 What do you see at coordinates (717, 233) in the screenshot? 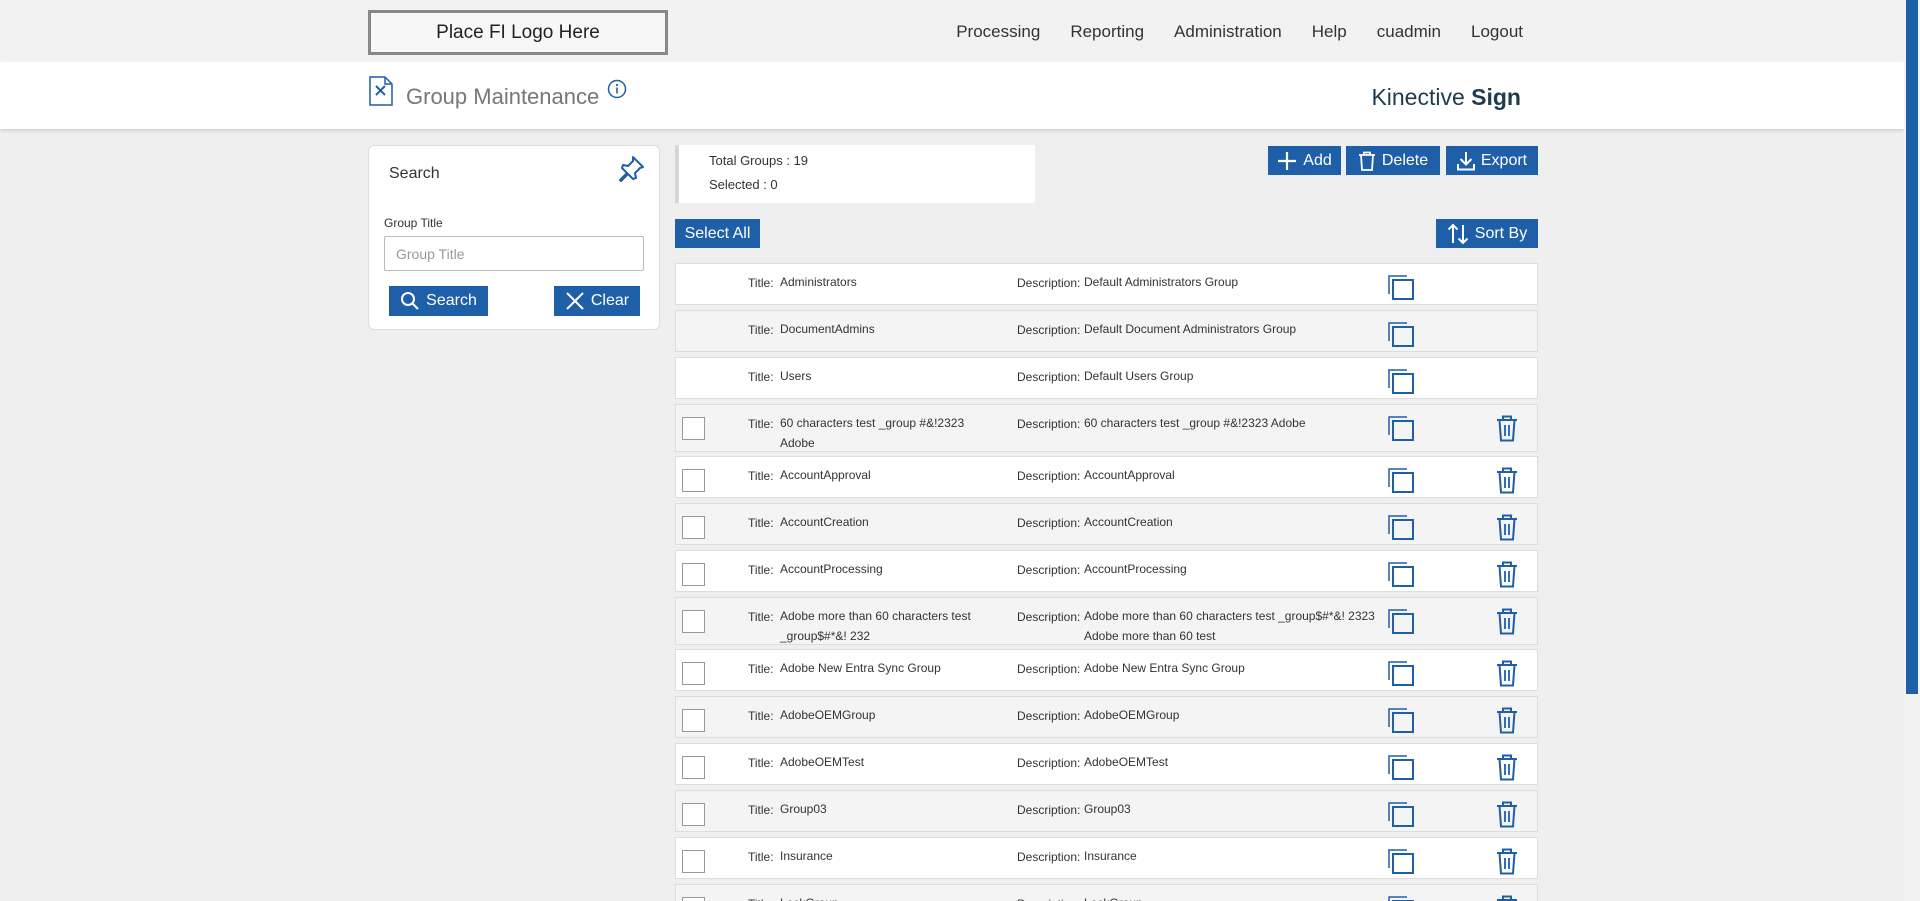
I see `select-all-button: Select All` at bounding box center [717, 233].